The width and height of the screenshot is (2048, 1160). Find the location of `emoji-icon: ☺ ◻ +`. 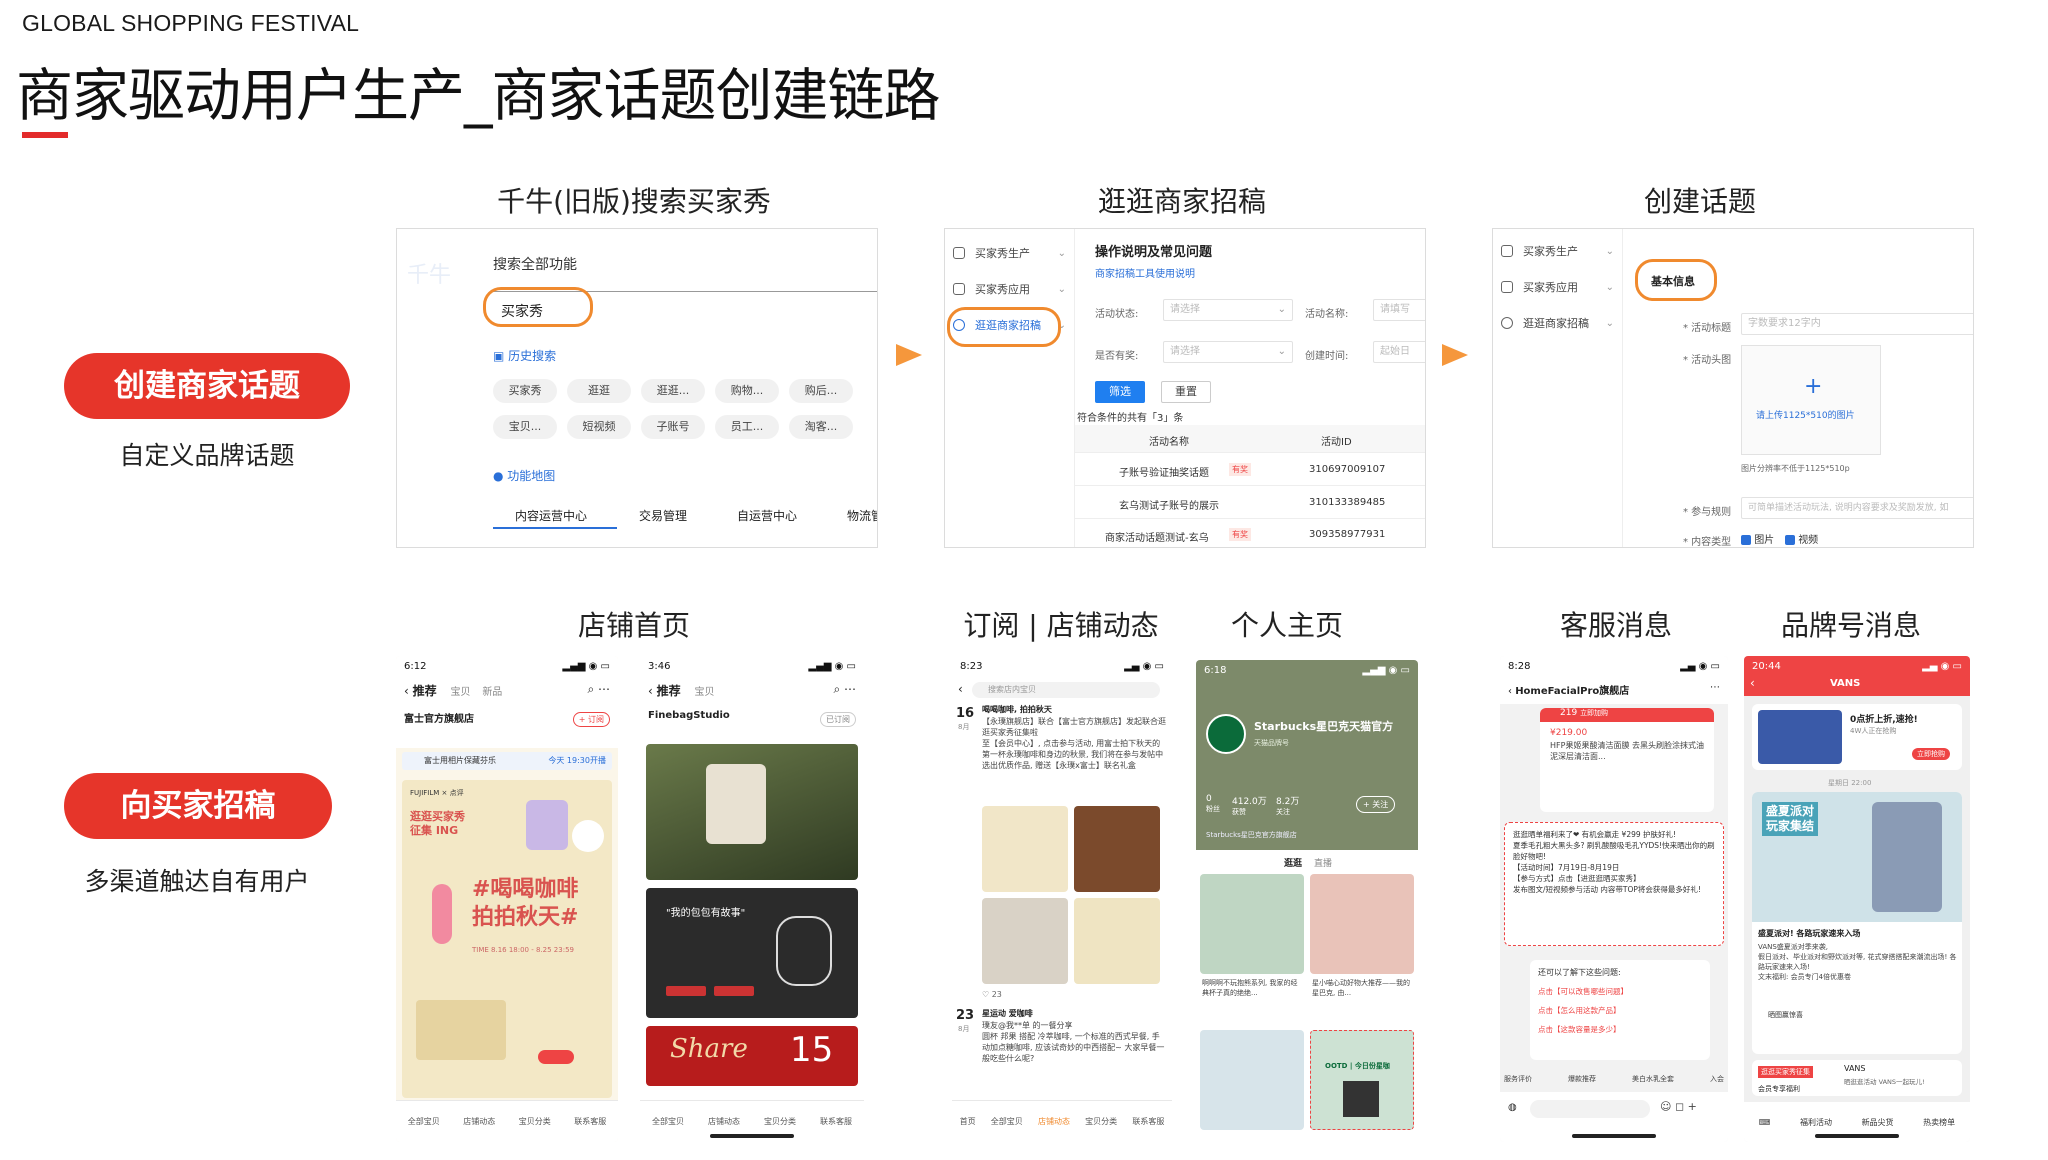

emoji-icon: ☺ ◻ + is located at coordinates (1678, 1106).